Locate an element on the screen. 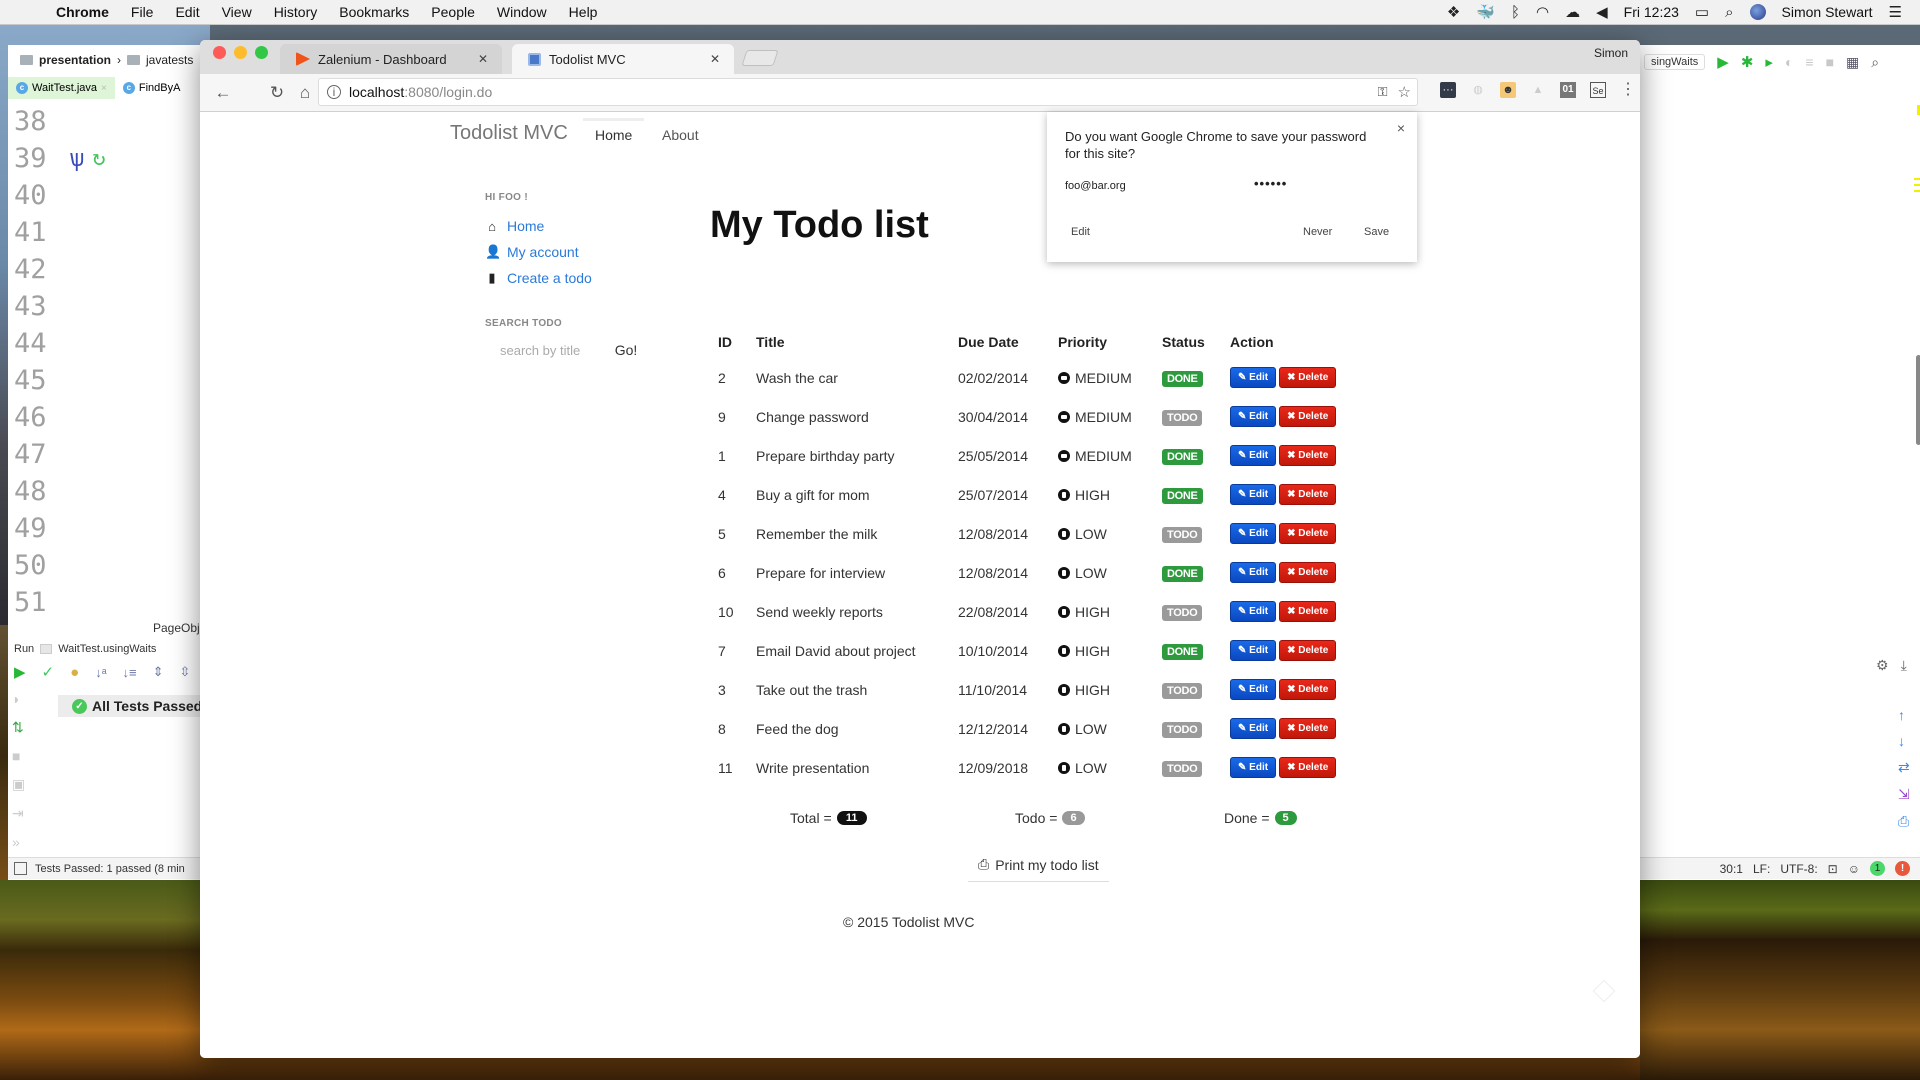 This screenshot has width=1920, height=1080. menubar-clock: Fri 12:23 is located at coordinates (1651, 12).